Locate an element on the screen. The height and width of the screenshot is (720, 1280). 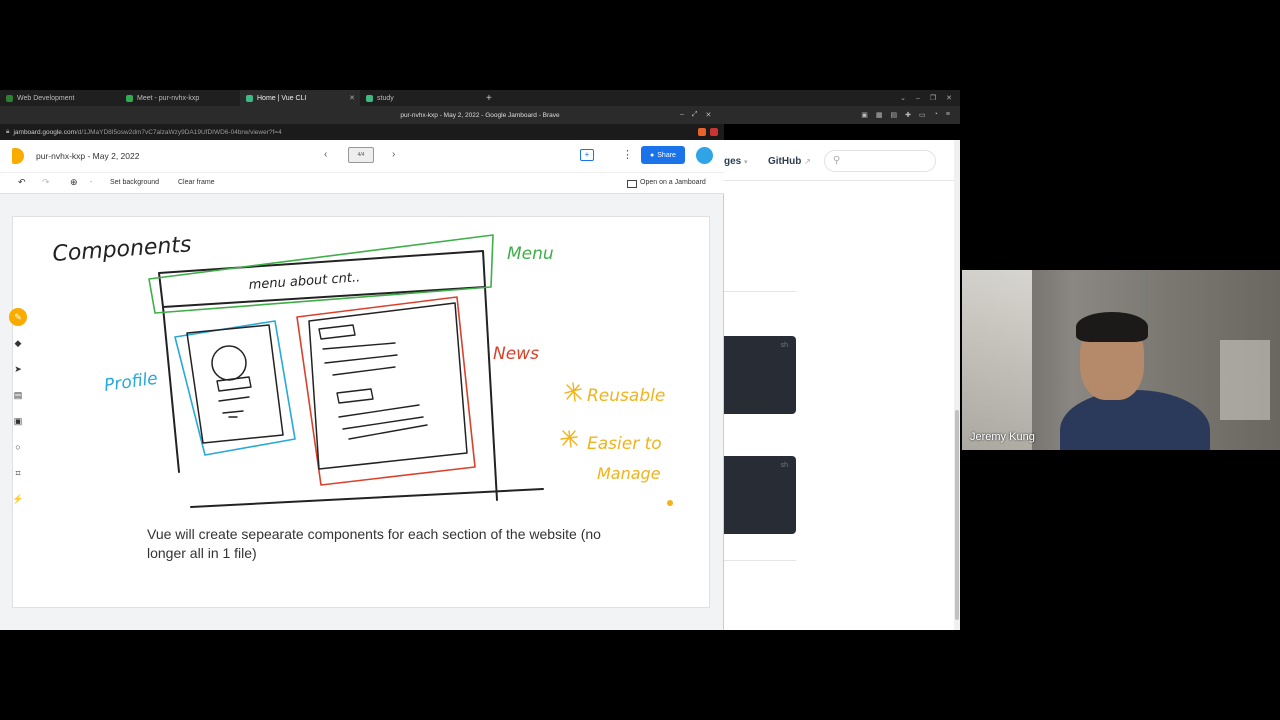
open-on-jamboard-button: Open on a Jamboard is located at coordinates (673, 182).